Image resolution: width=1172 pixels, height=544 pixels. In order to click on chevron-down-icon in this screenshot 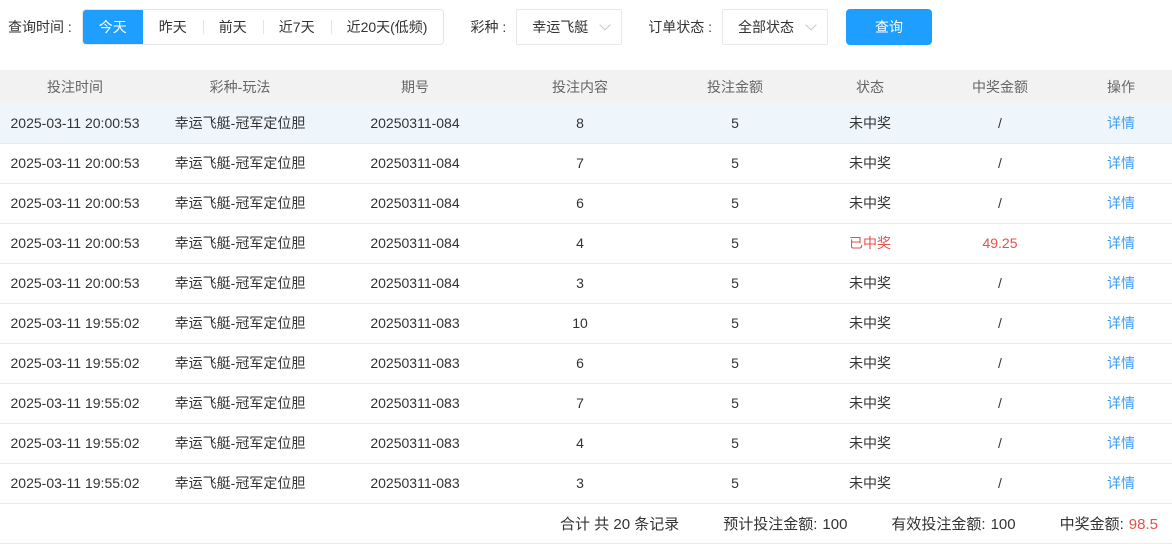, I will do `click(605, 25)`.